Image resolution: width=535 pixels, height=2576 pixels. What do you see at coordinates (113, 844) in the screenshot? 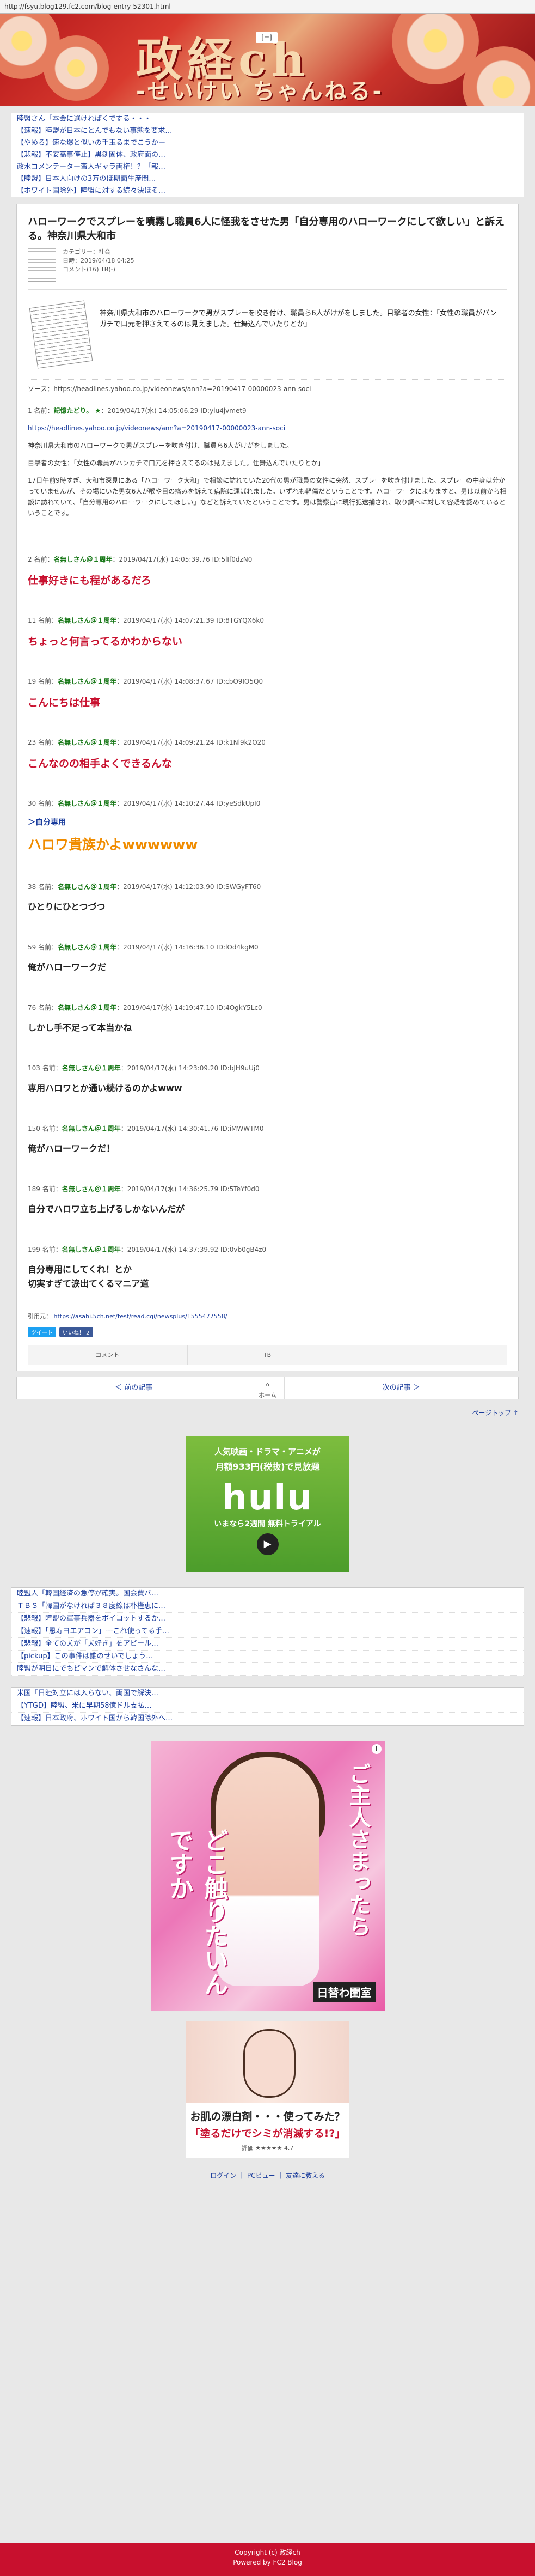
I see `post-body: ハロワ貴族かよwwwwww` at bounding box center [113, 844].